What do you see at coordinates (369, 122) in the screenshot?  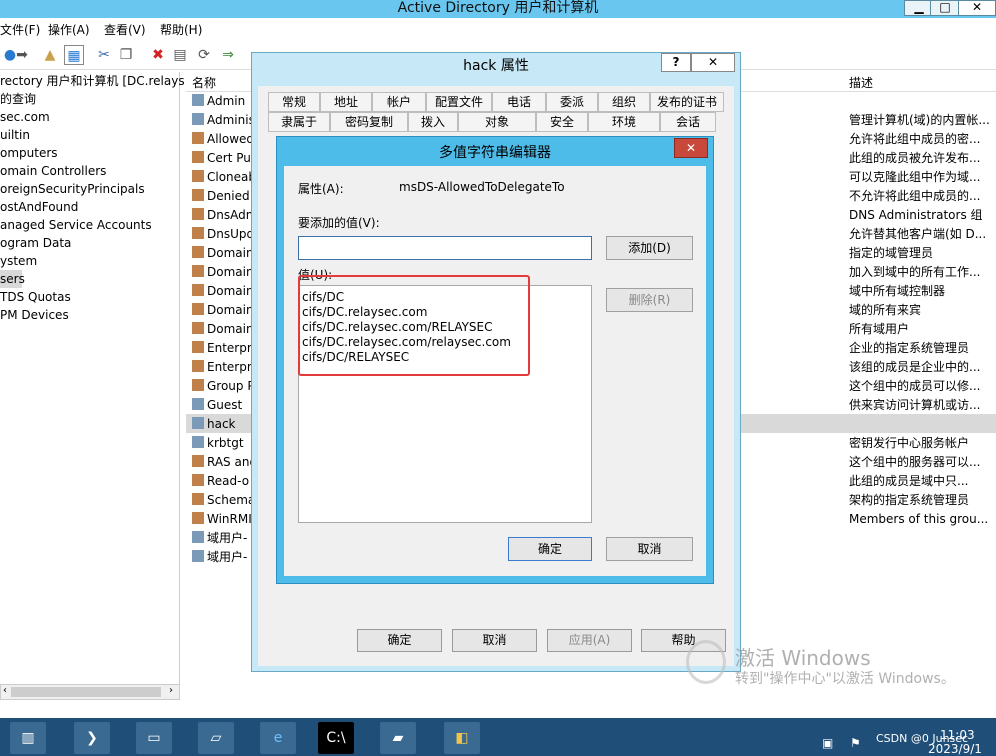 I see `tab-password-replication: 密码复制` at bounding box center [369, 122].